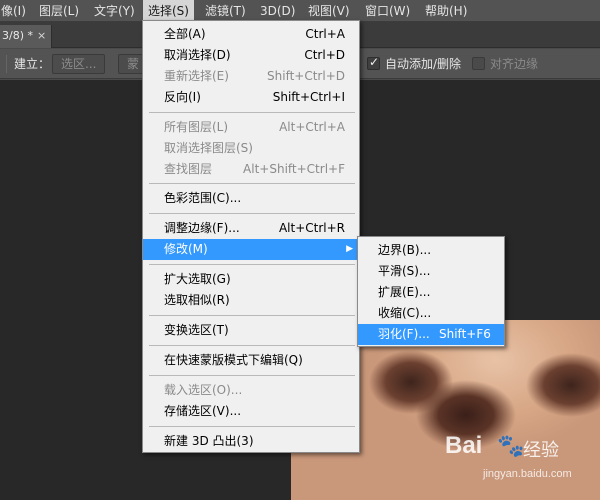 The image size is (600, 500). I want to click on menu-item-modify: 修改(M) ▶, so click(251, 249).